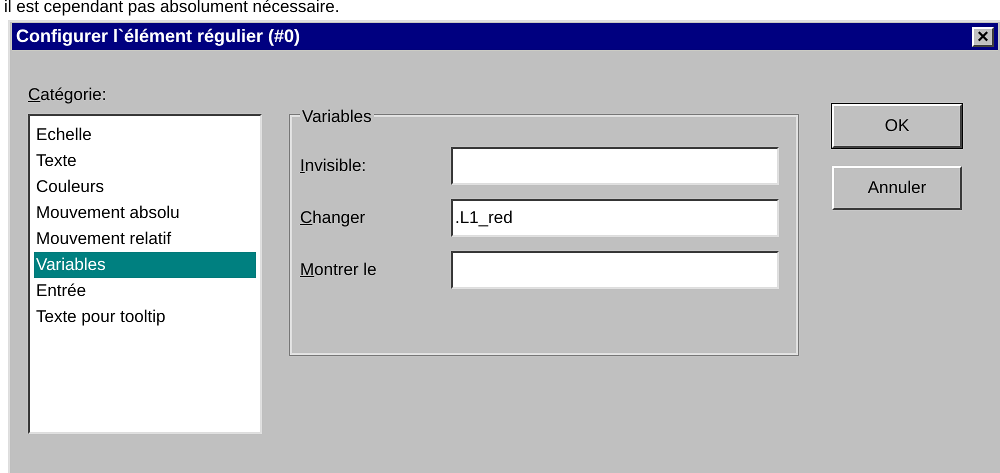  Describe the element at coordinates (145, 317) in the screenshot. I see `category-item: Texte pour tooltip` at that location.